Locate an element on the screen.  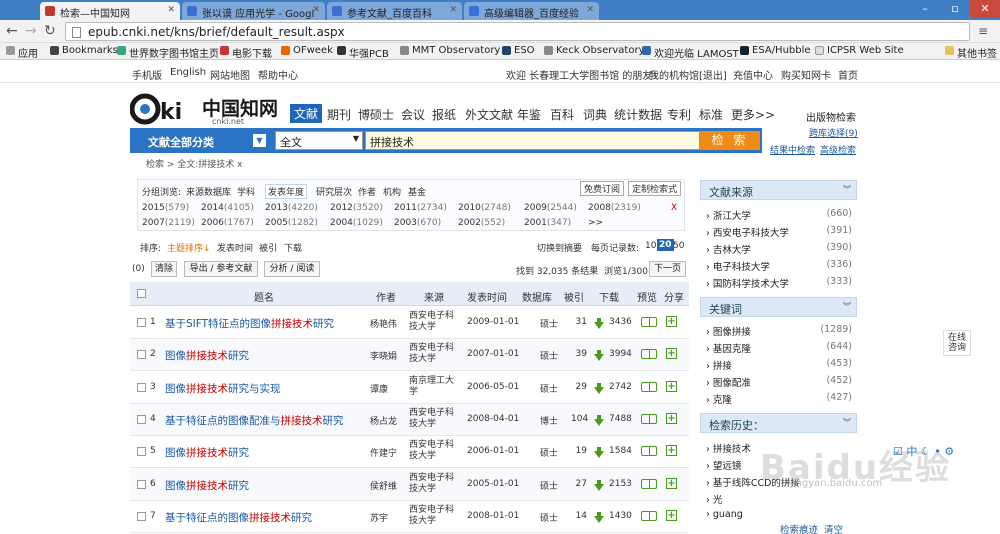
paper-title-link: 图像拼接技术研究与实现 is located at coordinates (223, 388).